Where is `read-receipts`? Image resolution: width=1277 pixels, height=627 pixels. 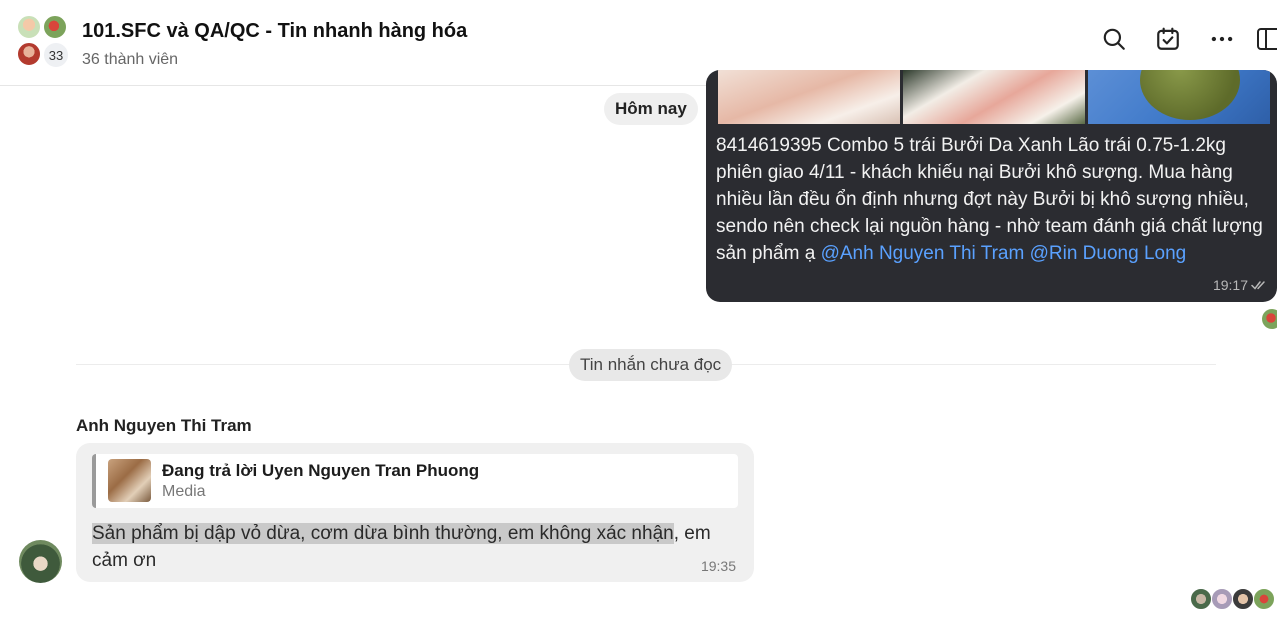
read-receipts is located at coordinates (1232, 599).